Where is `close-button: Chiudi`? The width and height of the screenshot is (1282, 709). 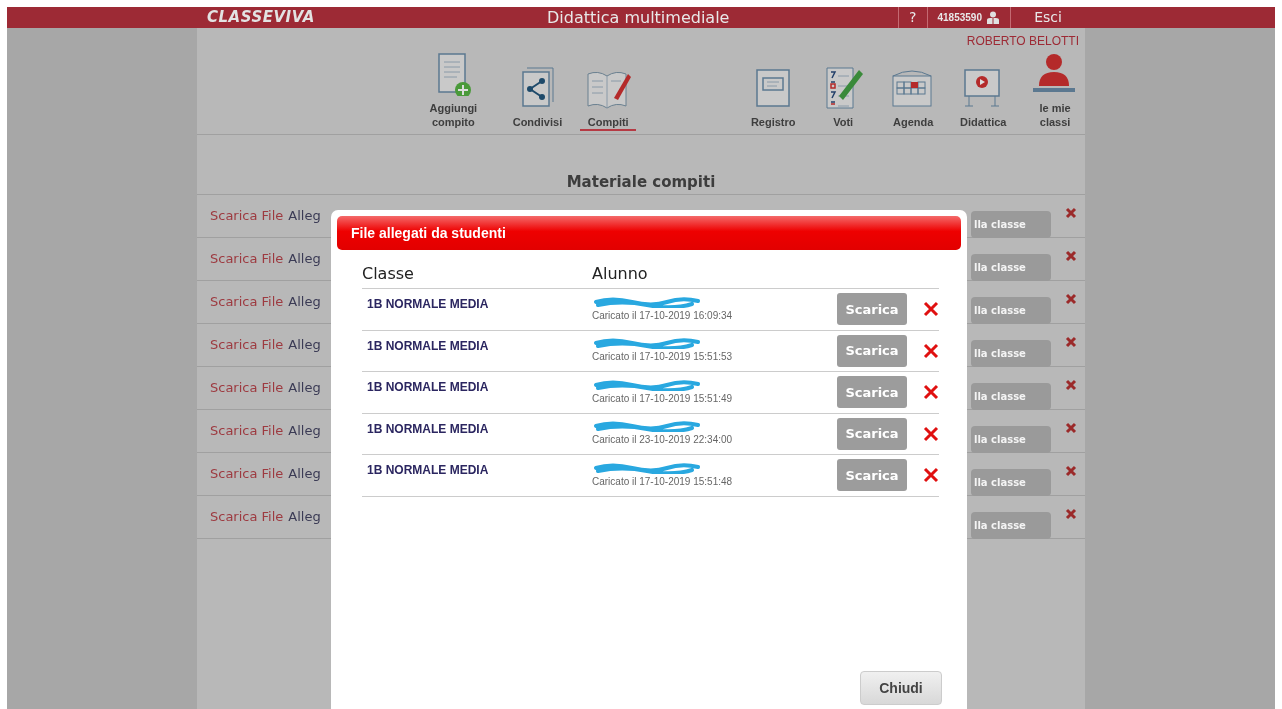 close-button: Chiudi is located at coordinates (901, 688).